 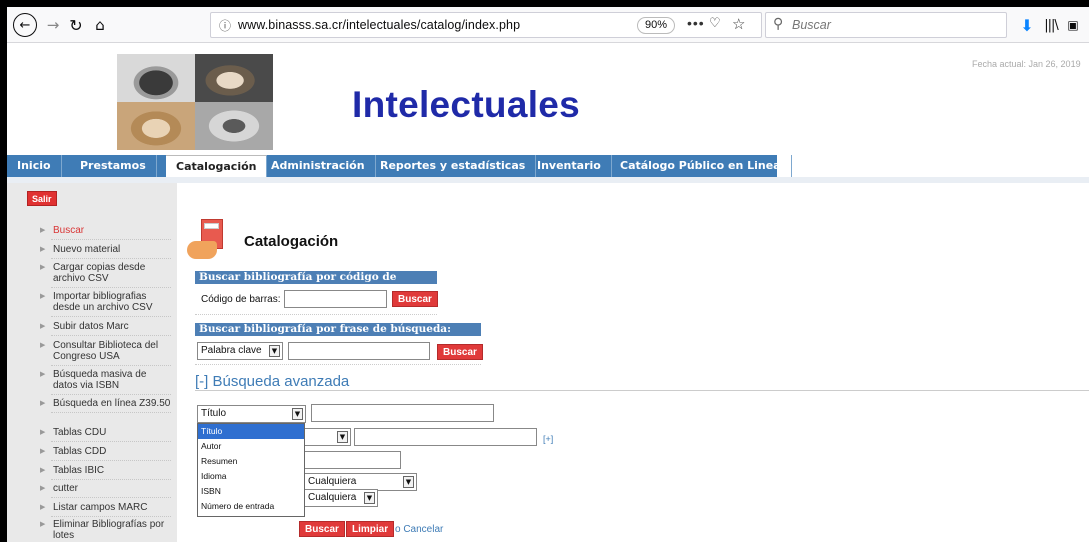 What do you see at coordinates (1073, 25) in the screenshot?
I see `sidebar-toggle-icon: ▣` at bounding box center [1073, 25].